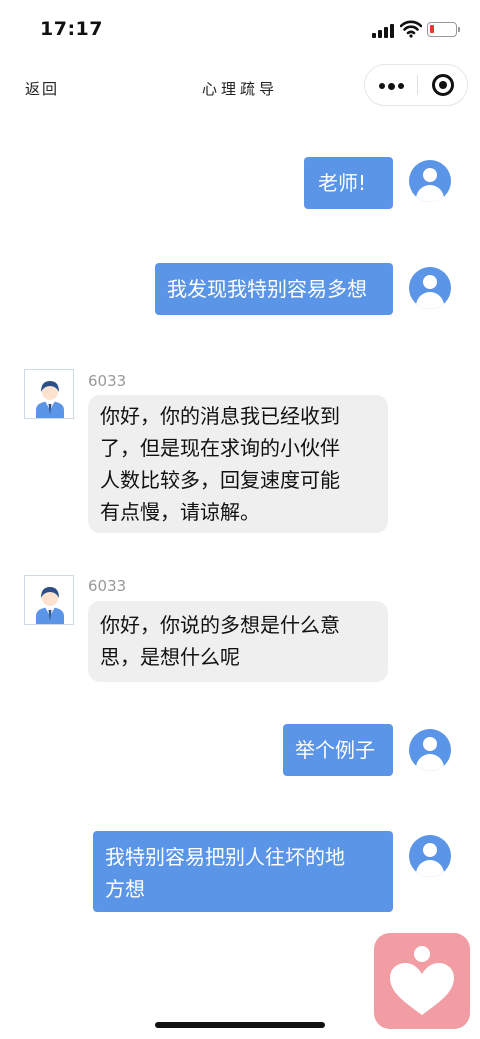  Describe the element at coordinates (459, 29) in the screenshot. I see `battery-cap` at that location.